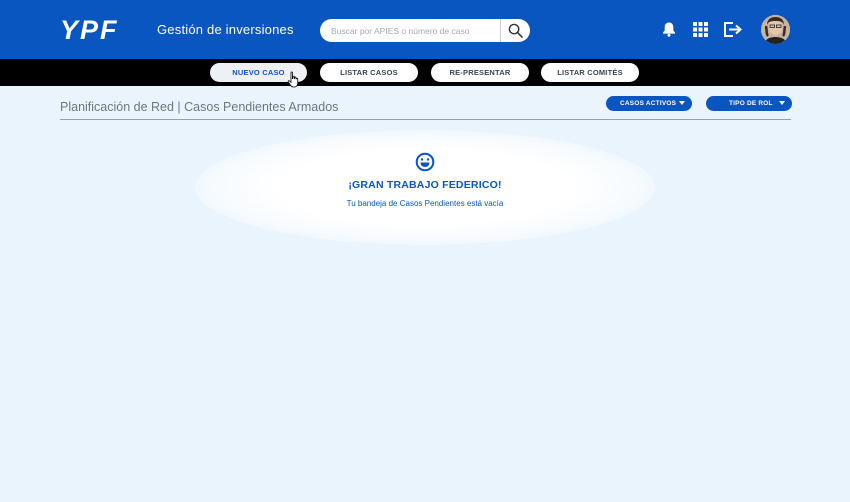 This screenshot has width=850, height=502. What do you see at coordinates (369, 72) in the screenshot?
I see `nav-listar-casos: LISTAR CASOS` at bounding box center [369, 72].